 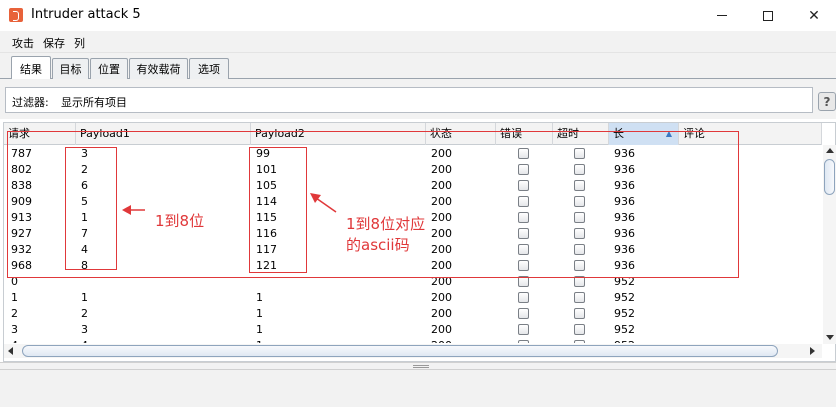 What do you see at coordinates (418, 15) in the screenshot?
I see `title-bar: Intruder attack 5 ✕` at bounding box center [418, 15].